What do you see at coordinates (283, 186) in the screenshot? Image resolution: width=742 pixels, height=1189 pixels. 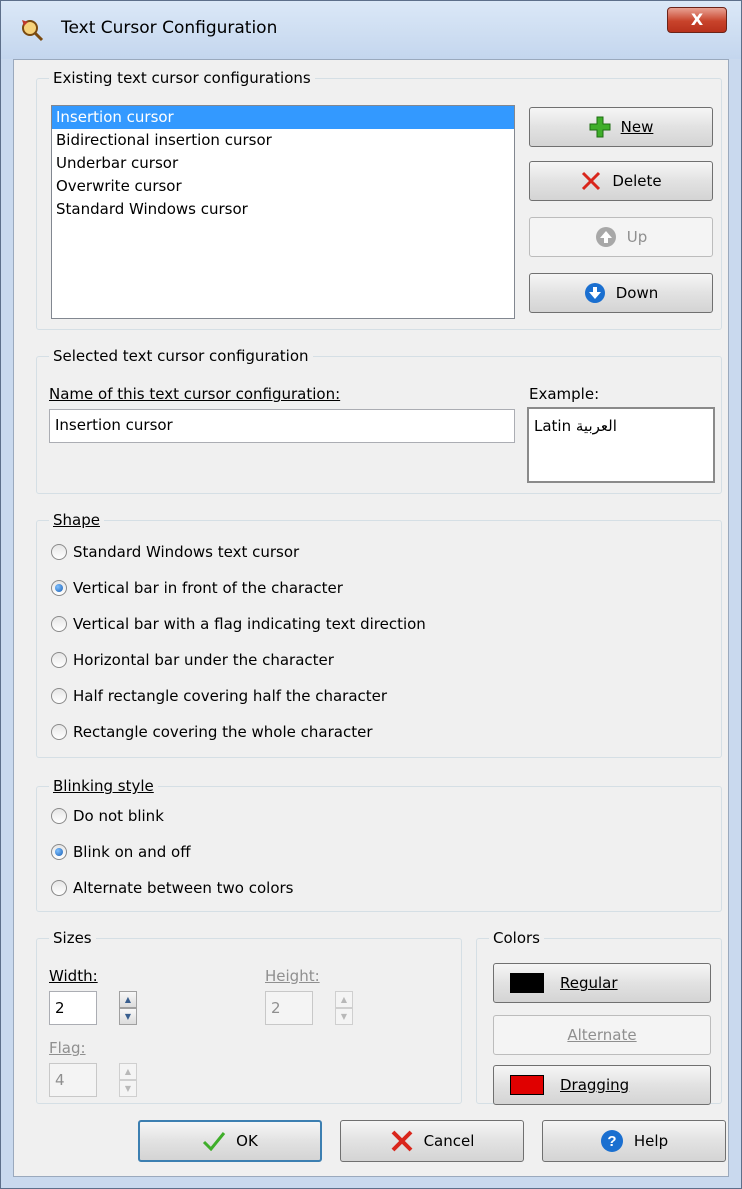 I see `list-item: Overwrite cursor` at bounding box center [283, 186].